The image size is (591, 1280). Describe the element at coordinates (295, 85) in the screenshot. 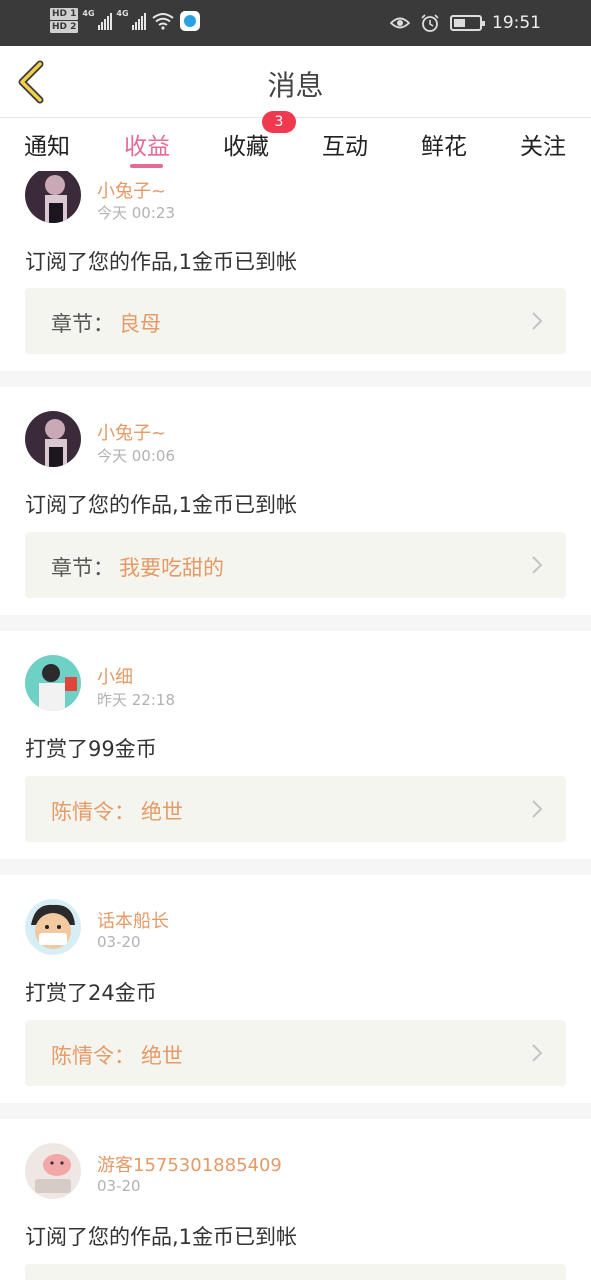

I see `page-title: 消息` at that location.